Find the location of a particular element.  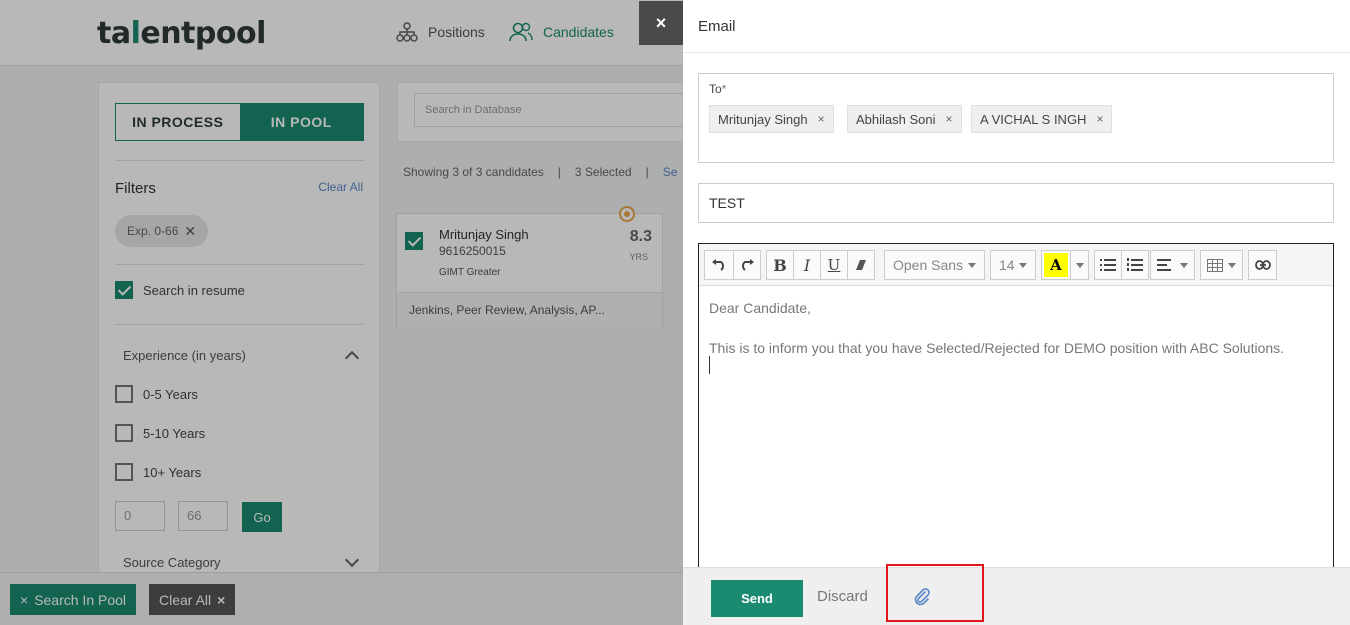

font-family-value: Open Sans is located at coordinates (928, 265).